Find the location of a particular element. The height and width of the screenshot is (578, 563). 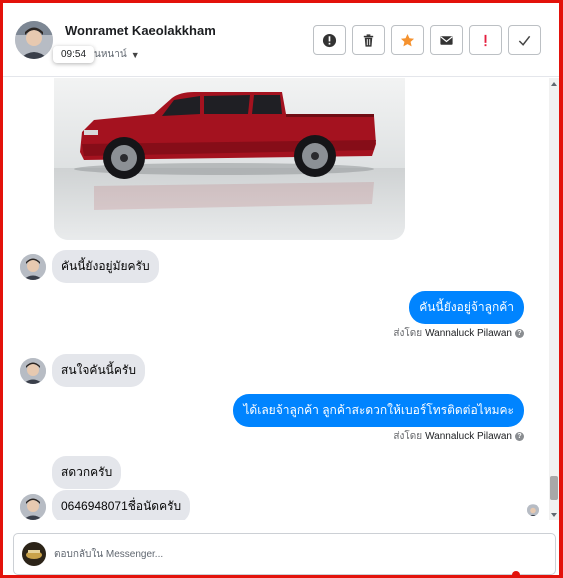

page-avatar is located at coordinates (34, 554).